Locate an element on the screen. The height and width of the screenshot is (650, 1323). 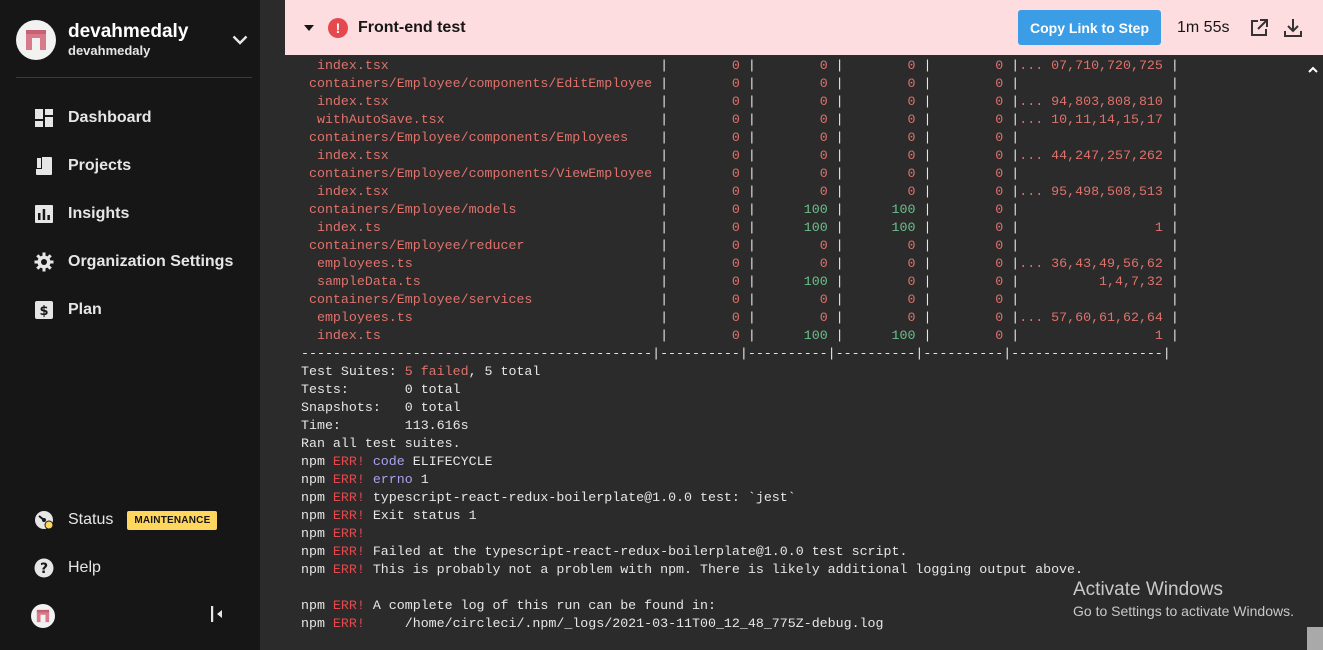
help-link: ? Help is located at coordinates (130, 568).